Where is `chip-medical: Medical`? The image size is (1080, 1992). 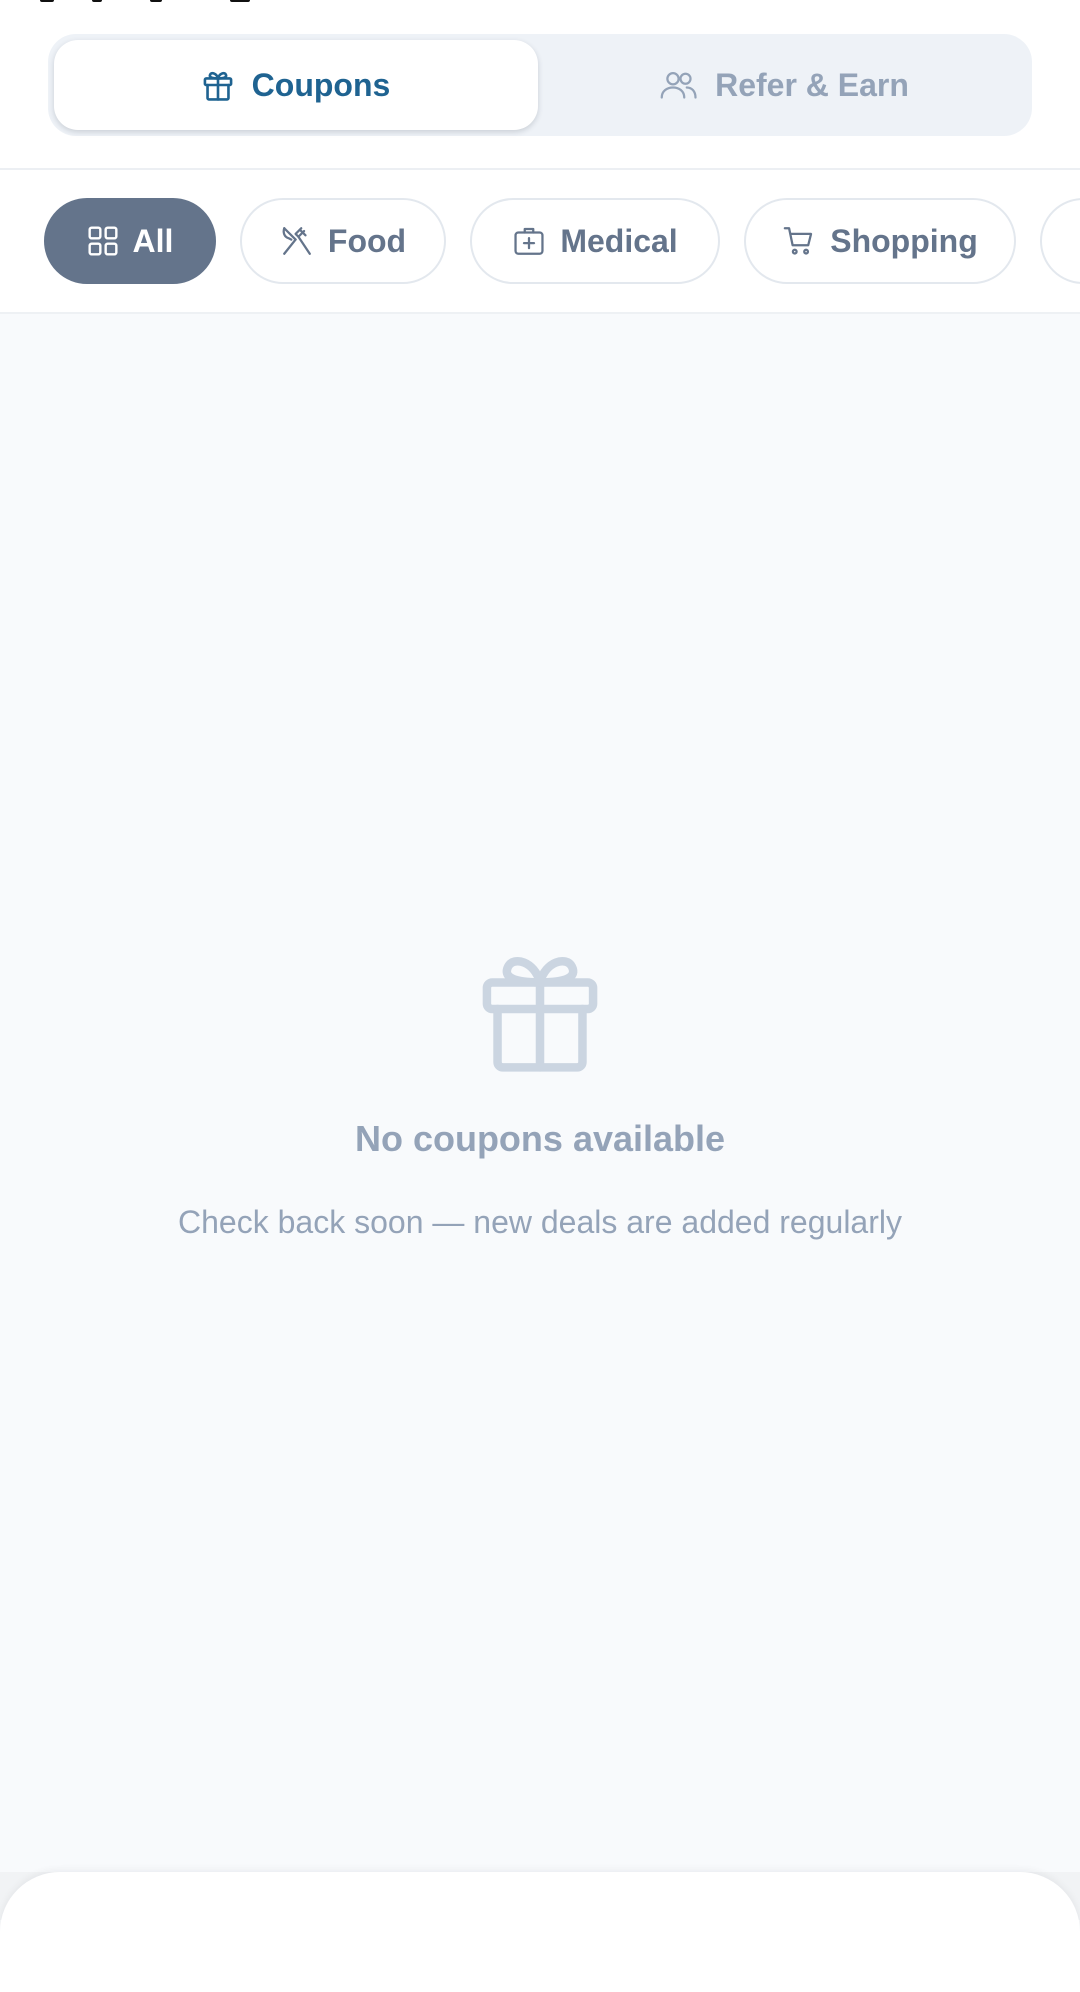 chip-medical: Medical is located at coordinates (595, 241).